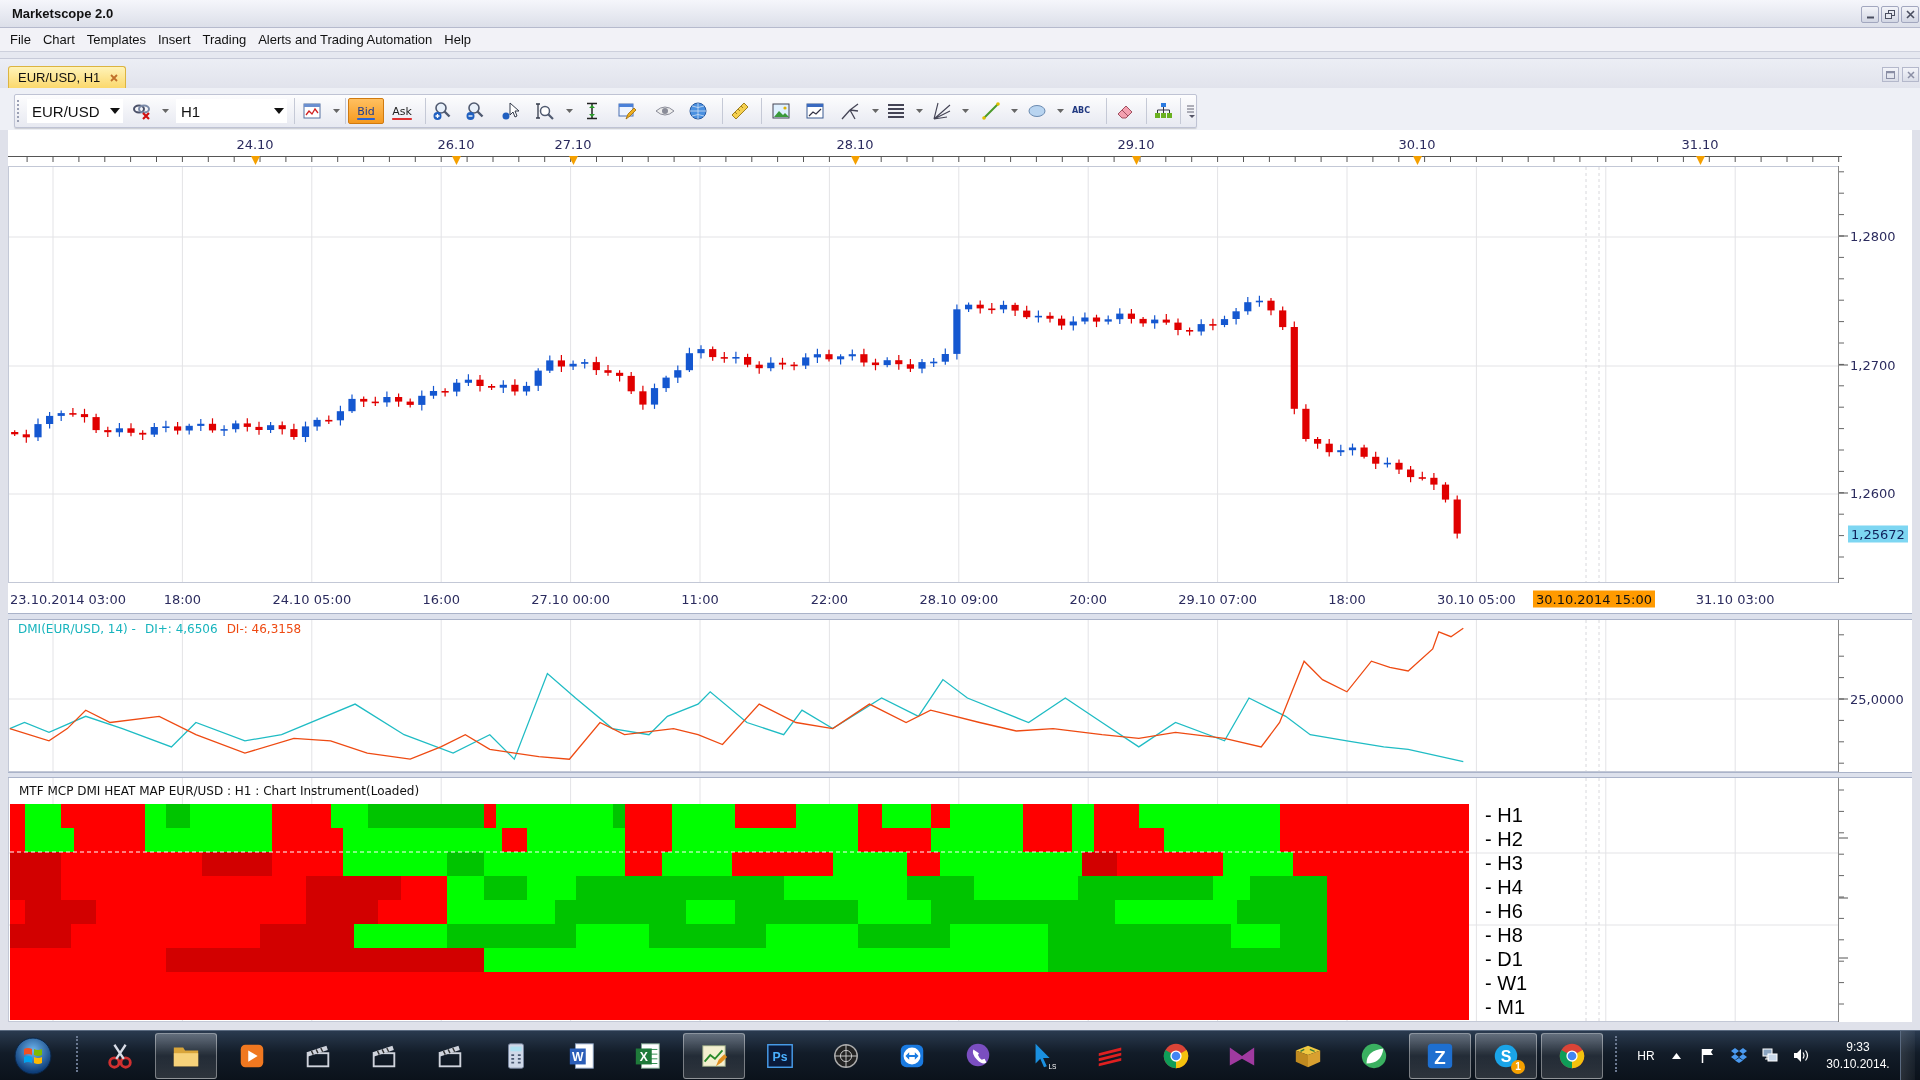 The height and width of the screenshot is (1080, 1920). I want to click on timeframe-dropdown: H1, so click(231, 111).